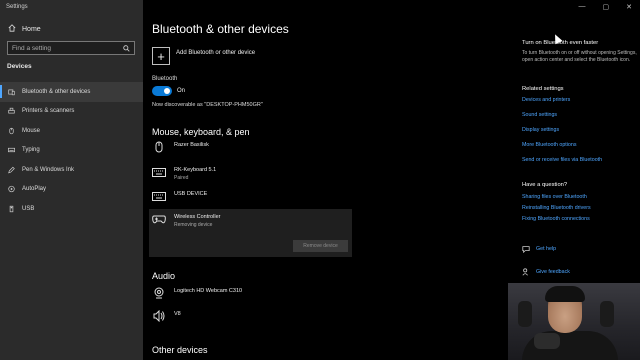  What do you see at coordinates (181, 91) in the screenshot?
I see `toggle-state-label: On` at bounding box center [181, 91].